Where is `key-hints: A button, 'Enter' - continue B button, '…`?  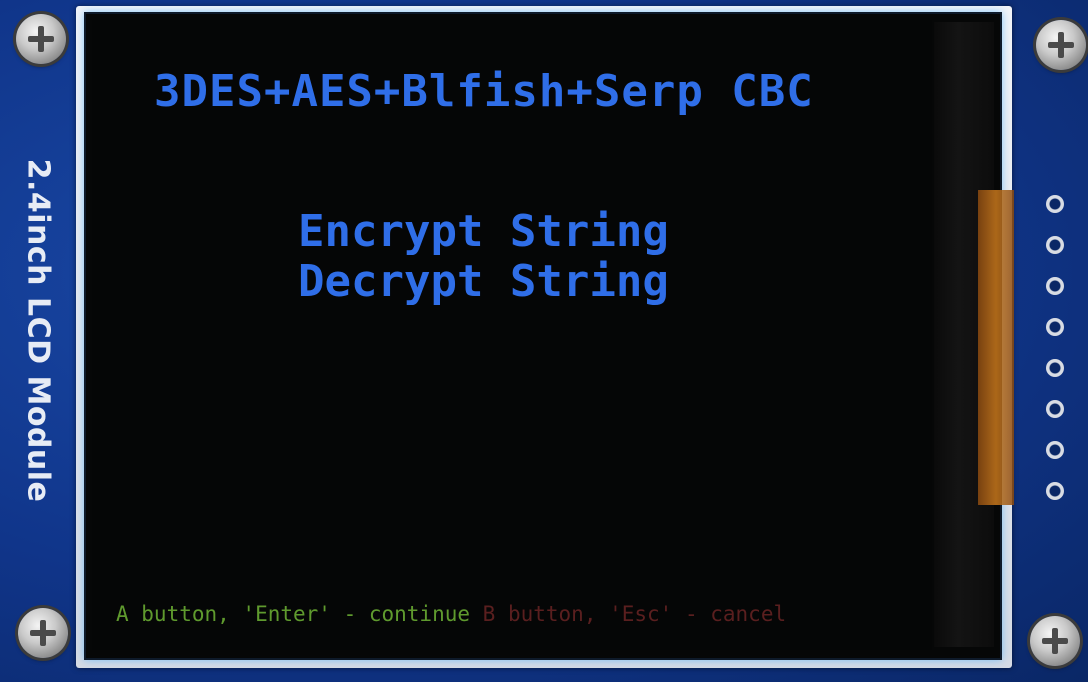
key-hints: A button, 'Enter' - continue B button, '… is located at coordinates (516, 614).